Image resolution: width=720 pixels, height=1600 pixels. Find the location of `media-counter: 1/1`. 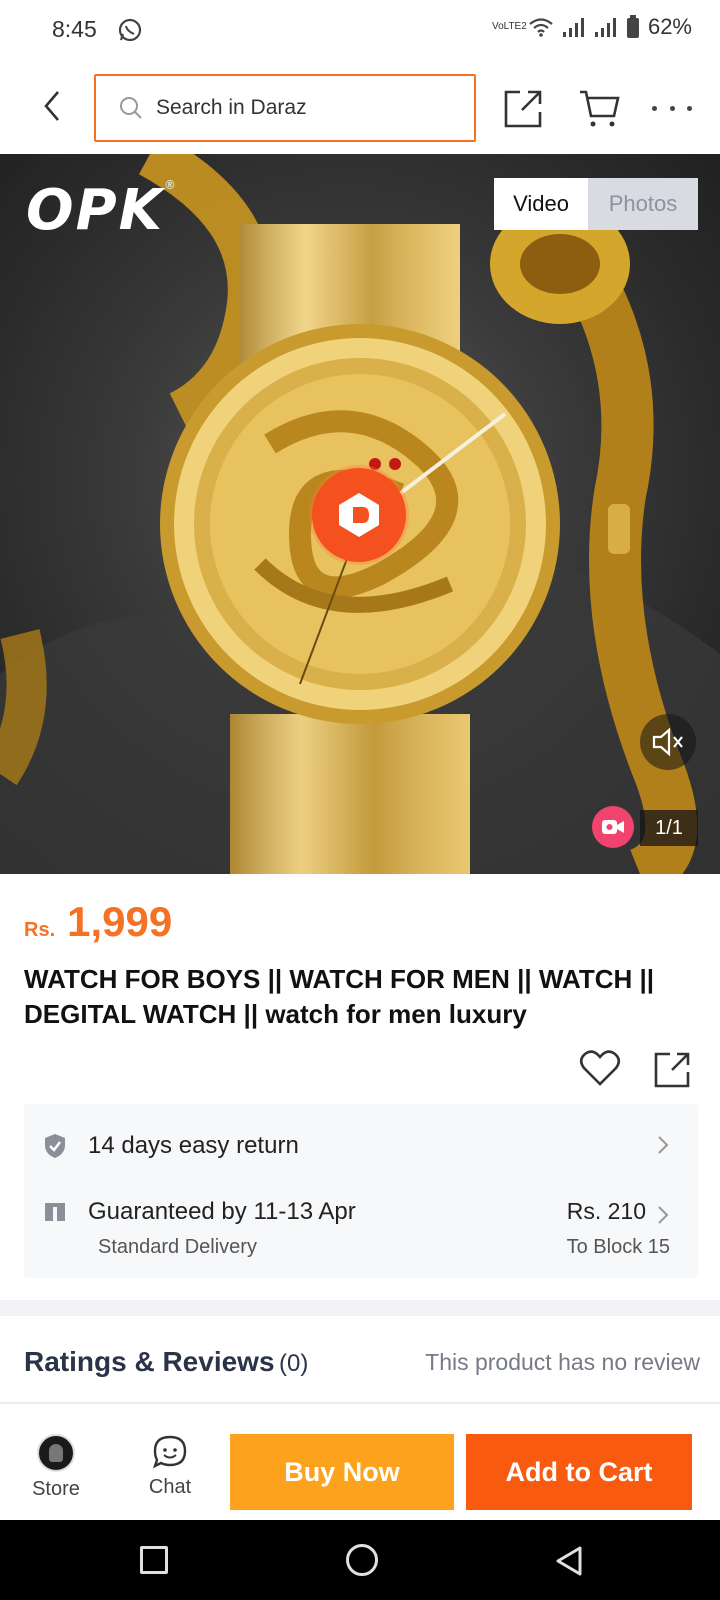

media-counter: 1/1 is located at coordinates (669, 828).